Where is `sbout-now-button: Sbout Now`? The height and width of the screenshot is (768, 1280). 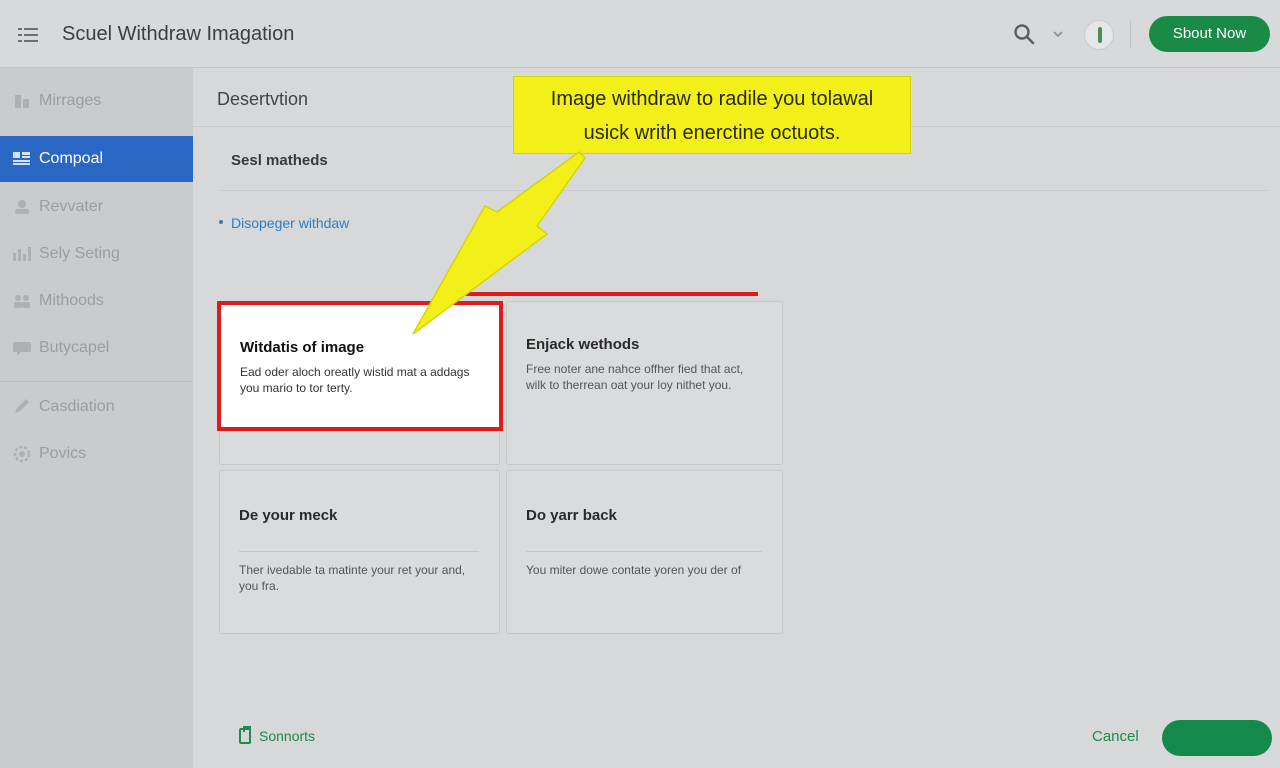
sbout-now-button: Sbout Now is located at coordinates (1209, 34).